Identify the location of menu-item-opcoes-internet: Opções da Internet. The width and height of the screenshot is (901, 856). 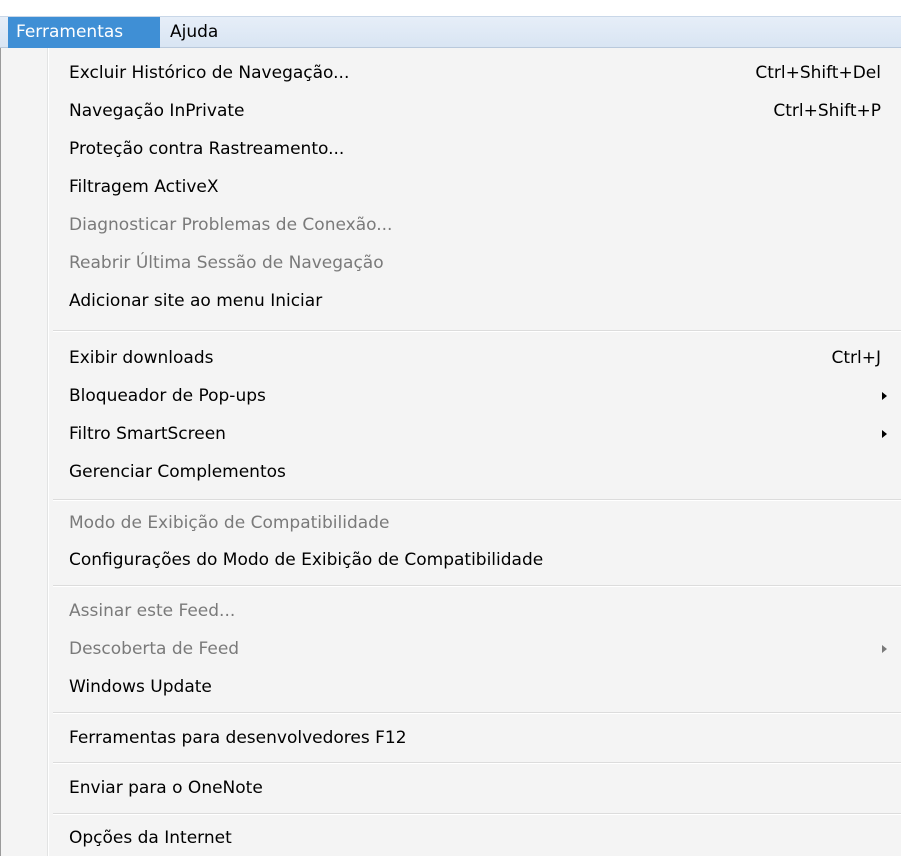
(473, 838).